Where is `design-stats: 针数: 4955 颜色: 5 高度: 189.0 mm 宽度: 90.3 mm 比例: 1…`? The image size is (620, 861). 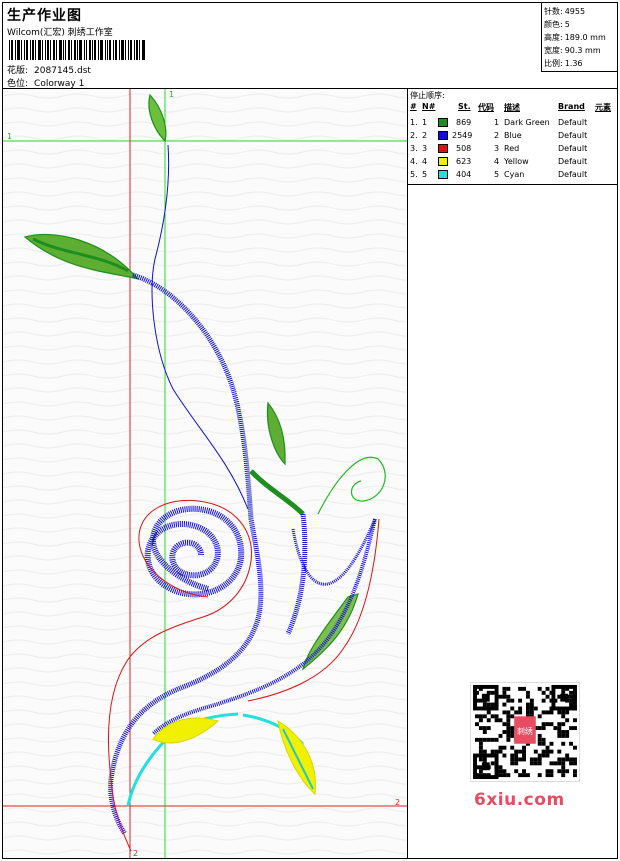 design-stats: 针数: 4955 颜色: 5 高度: 189.0 mm 宽度: 90.3 mm 比例: 1… is located at coordinates (579, 37).